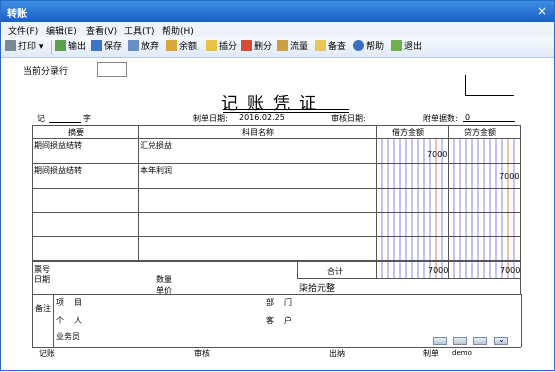  What do you see at coordinates (150, 47) in the screenshot?
I see `discard-label: 放弃` at bounding box center [150, 47].